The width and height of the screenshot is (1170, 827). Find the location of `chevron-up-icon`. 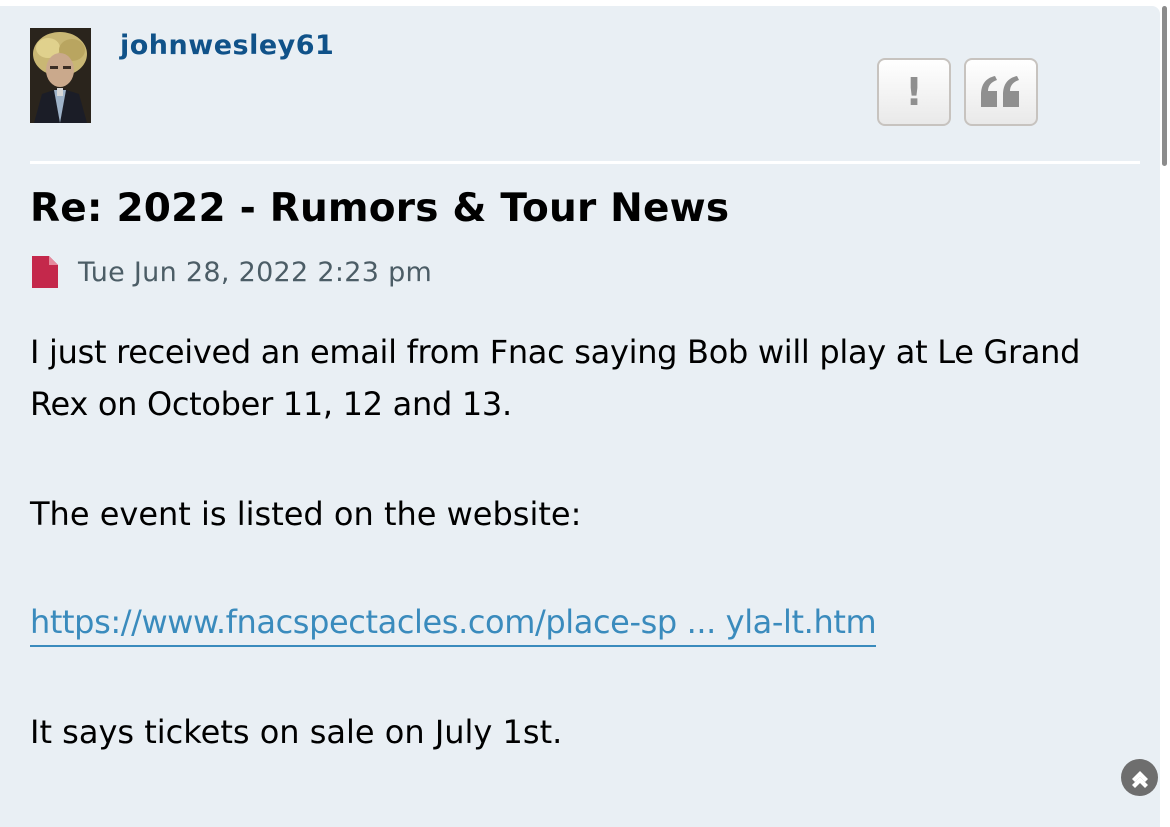

chevron-up-icon is located at coordinates (1139, 779).